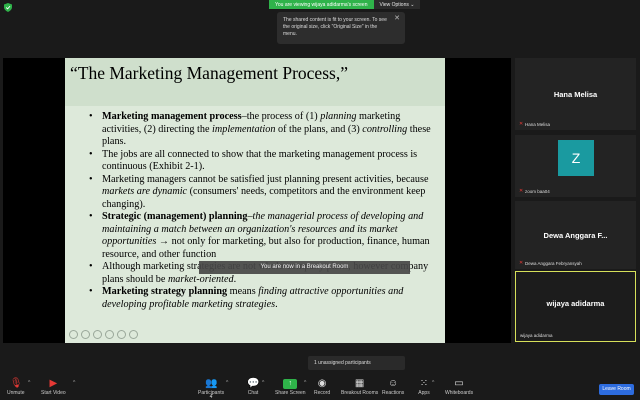 Image resolution: width=640 pixels, height=400 pixels. Describe the element at coordinates (97, 334) in the screenshot. I see `slides-grid-icon` at that location.